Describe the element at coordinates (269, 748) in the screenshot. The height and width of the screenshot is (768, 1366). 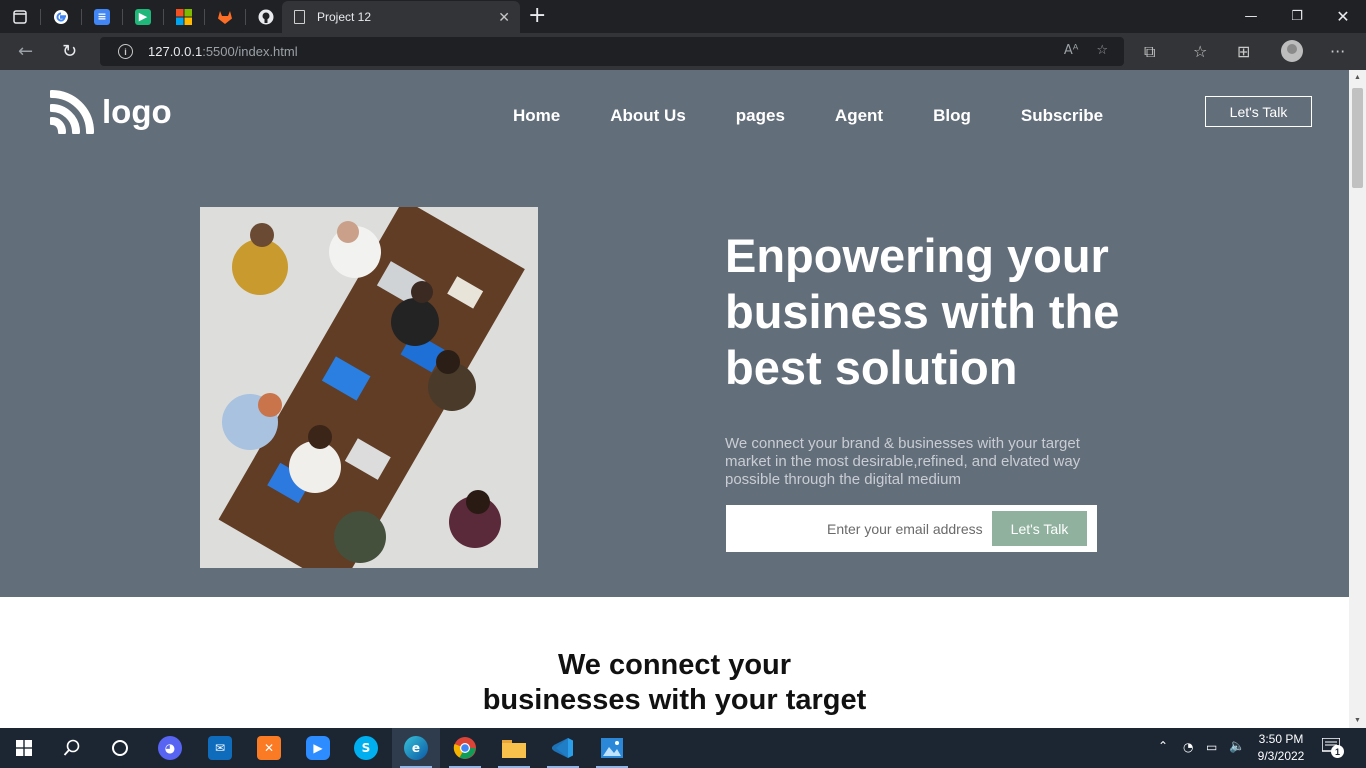
I see `xampp-icon: ✕` at that location.